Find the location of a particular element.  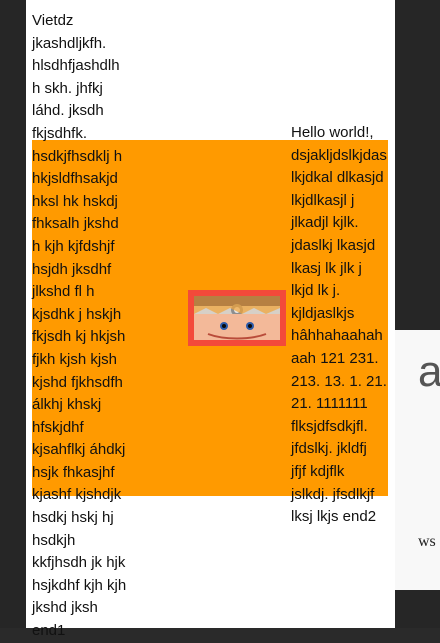

text-line: álkhj khskj is located at coordinates (67, 405).